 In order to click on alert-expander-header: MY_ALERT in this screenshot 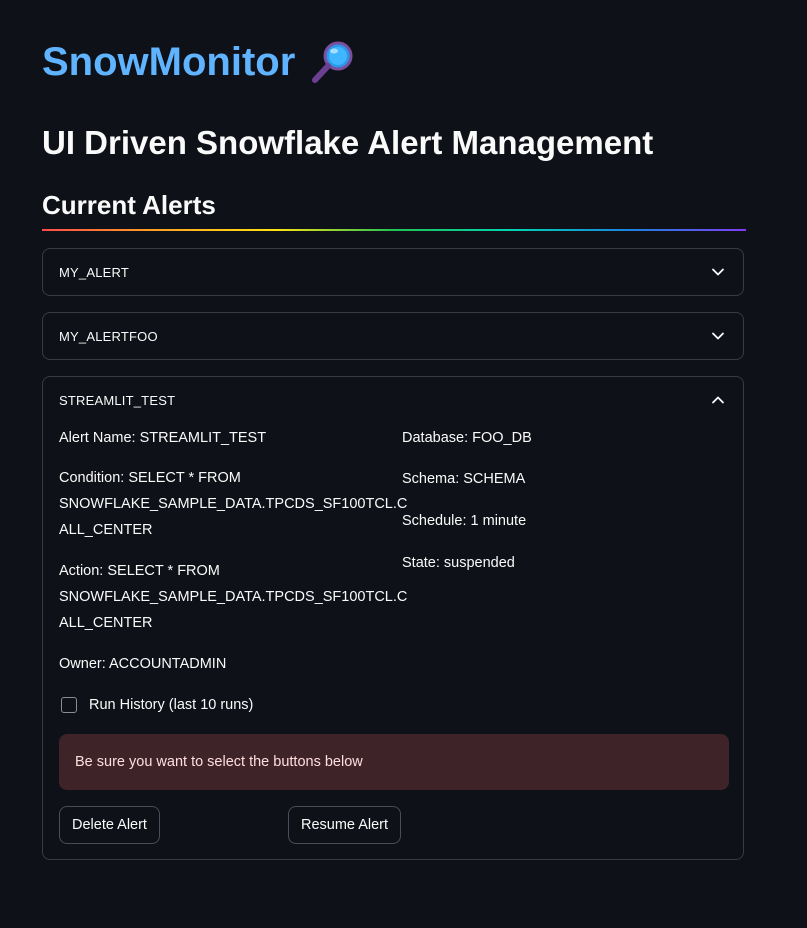, I will do `click(393, 272)`.